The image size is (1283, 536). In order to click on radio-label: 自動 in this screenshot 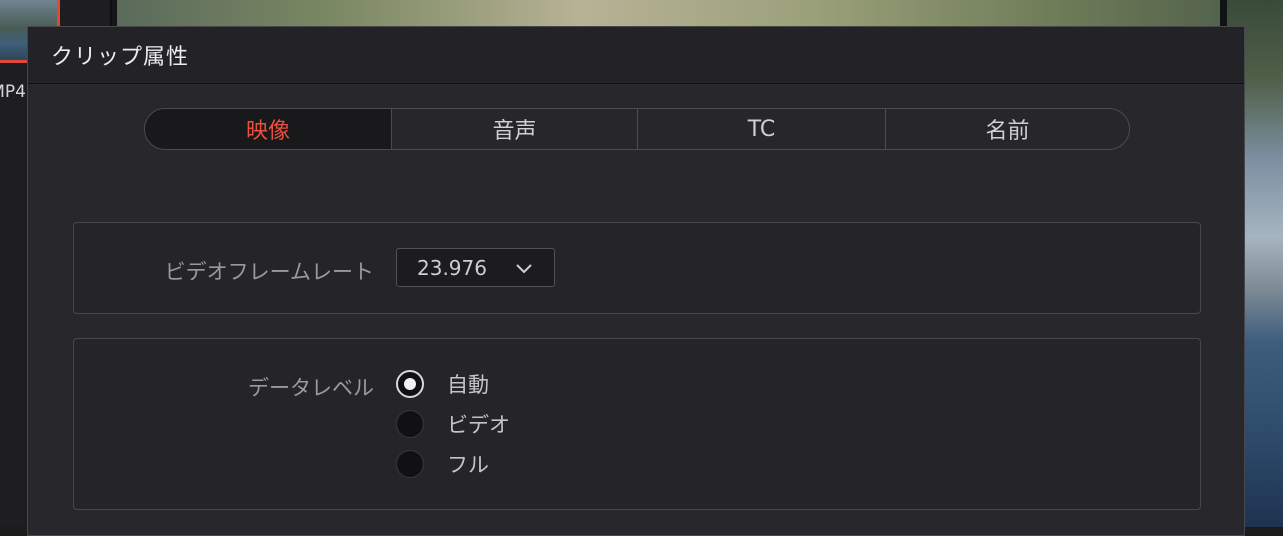, I will do `click(468, 385)`.